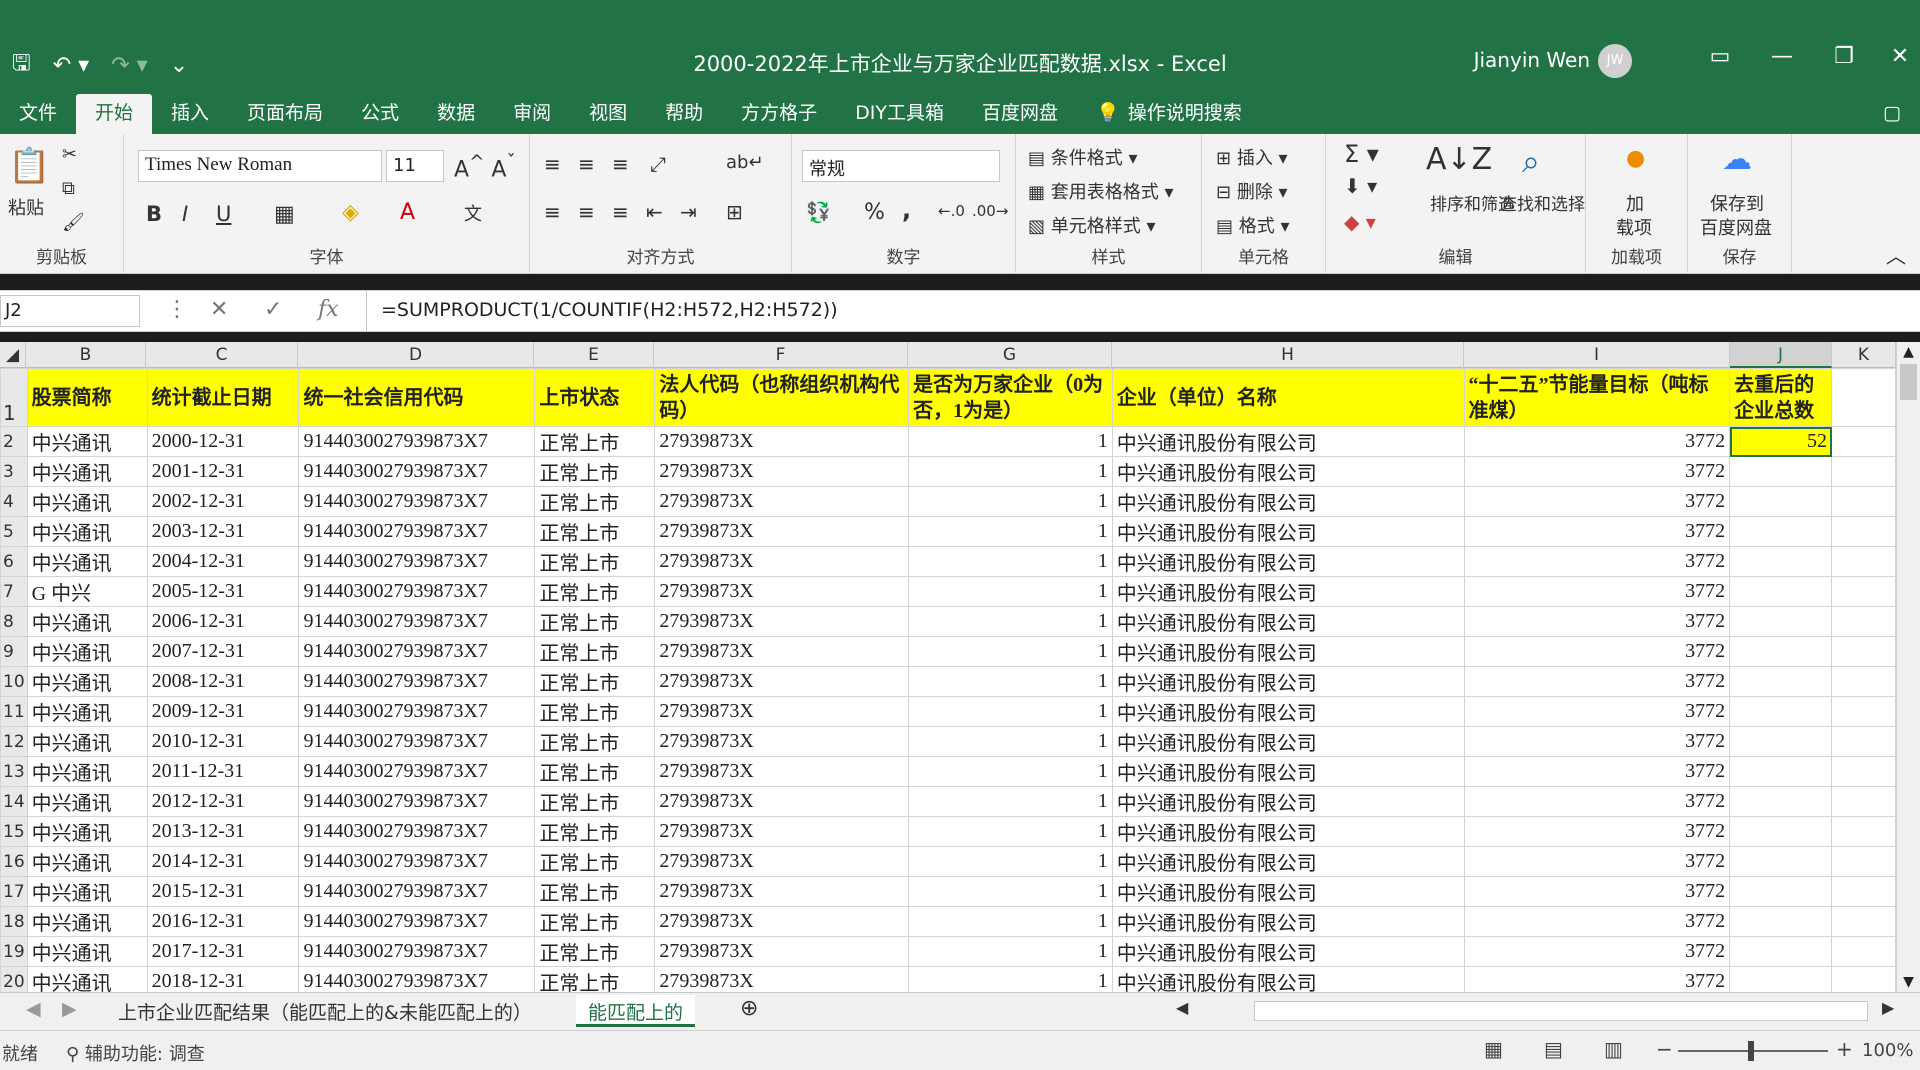  Describe the element at coordinates (70, 311) in the screenshot. I see `name-box: J2` at that location.